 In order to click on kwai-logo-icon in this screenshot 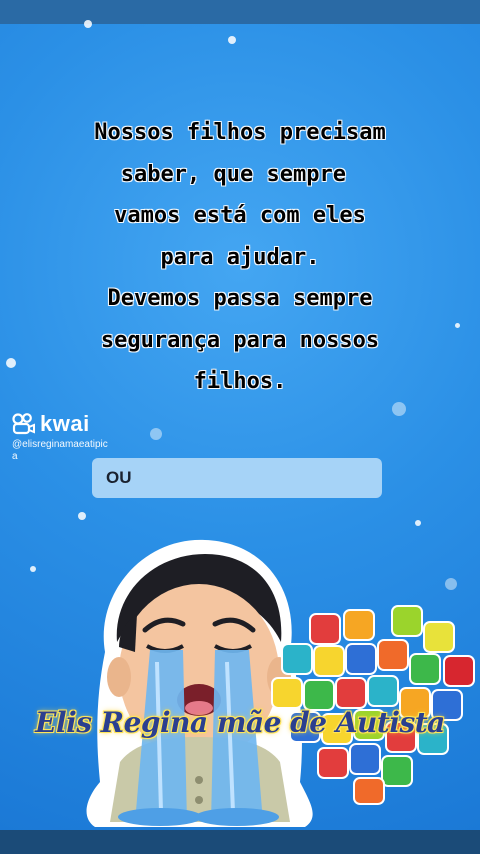, I will do `click(23, 424)`.